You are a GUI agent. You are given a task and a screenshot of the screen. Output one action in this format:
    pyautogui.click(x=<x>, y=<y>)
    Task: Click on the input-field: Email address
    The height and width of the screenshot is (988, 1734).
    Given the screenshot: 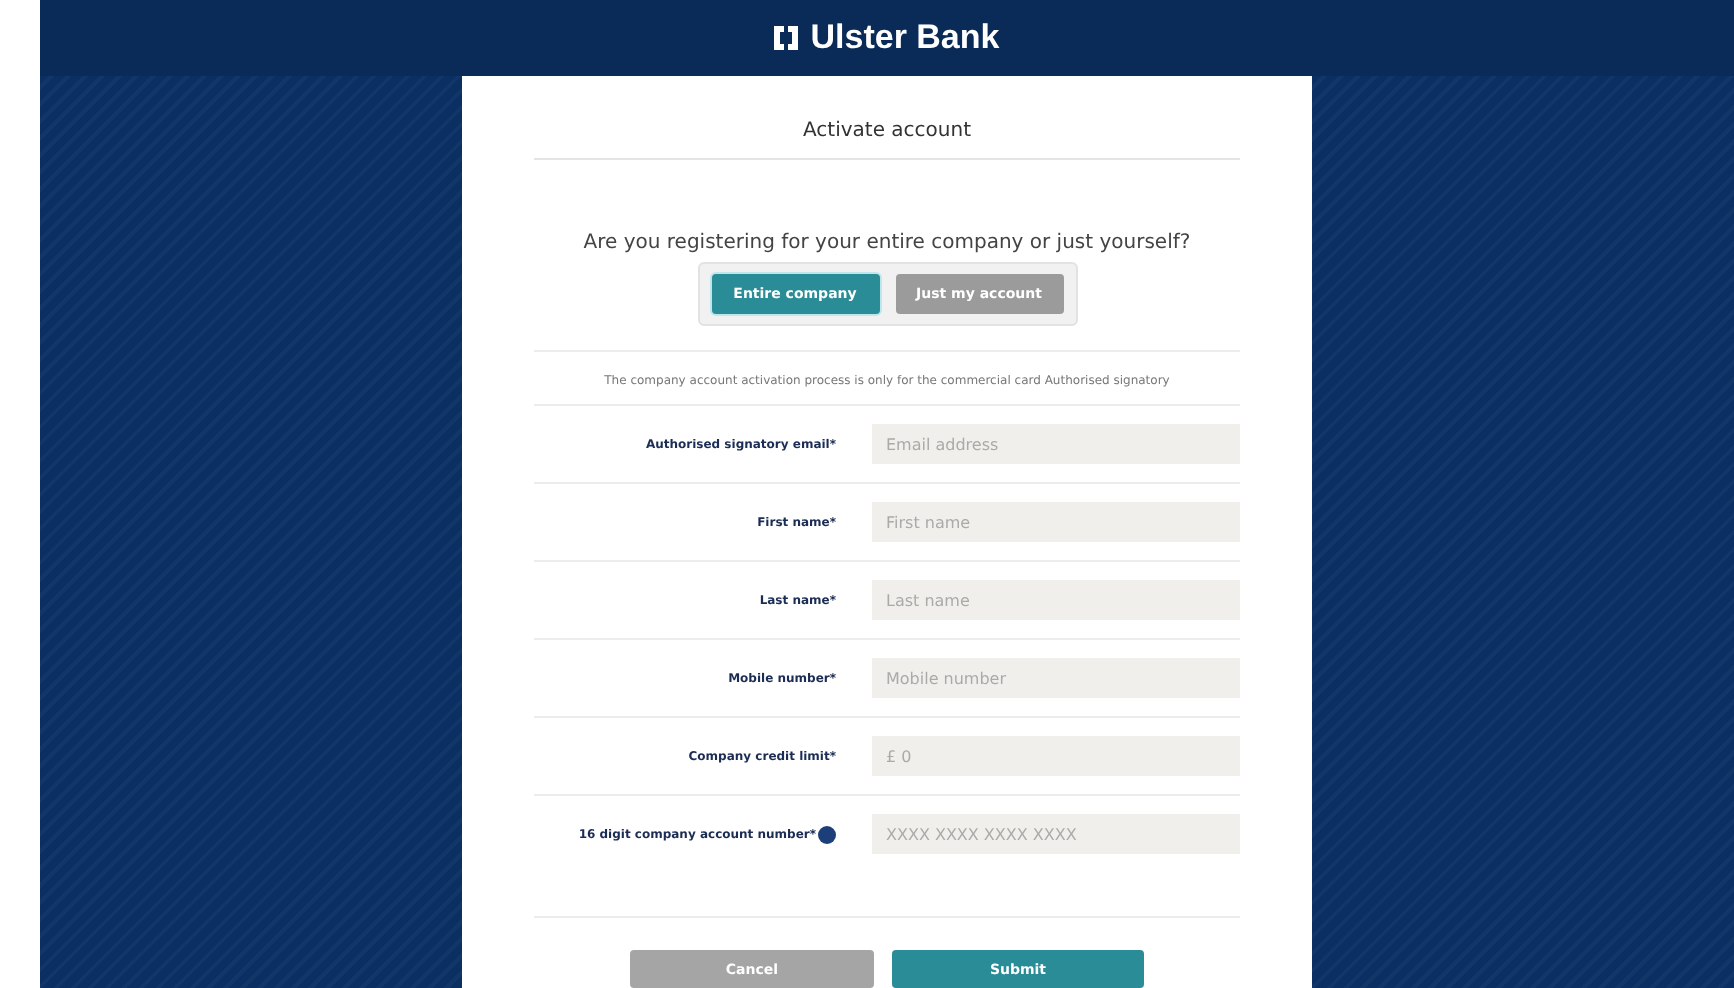 What is the action you would take?
    pyautogui.click(x=1056, y=444)
    